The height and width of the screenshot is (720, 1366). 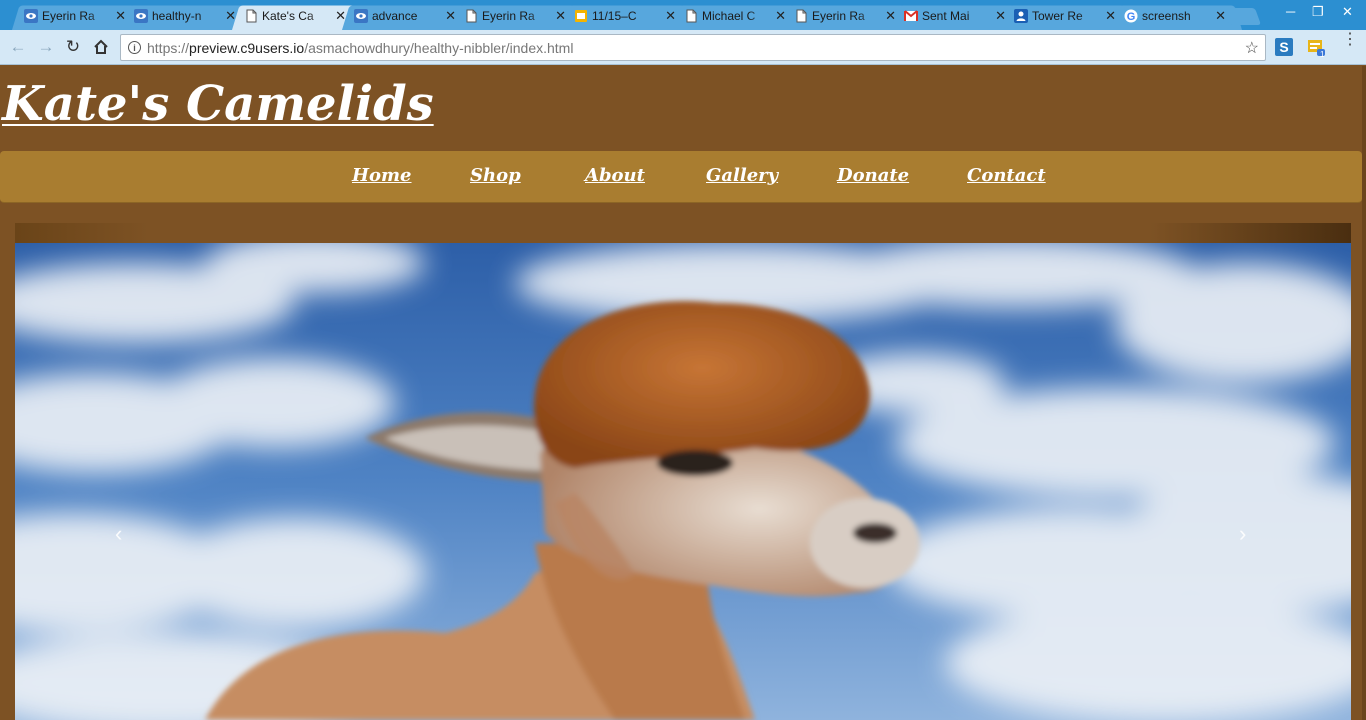 What do you see at coordinates (1318, 12) in the screenshot?
I see `restore-icon: ❐` at bounding box center [1318, 12].